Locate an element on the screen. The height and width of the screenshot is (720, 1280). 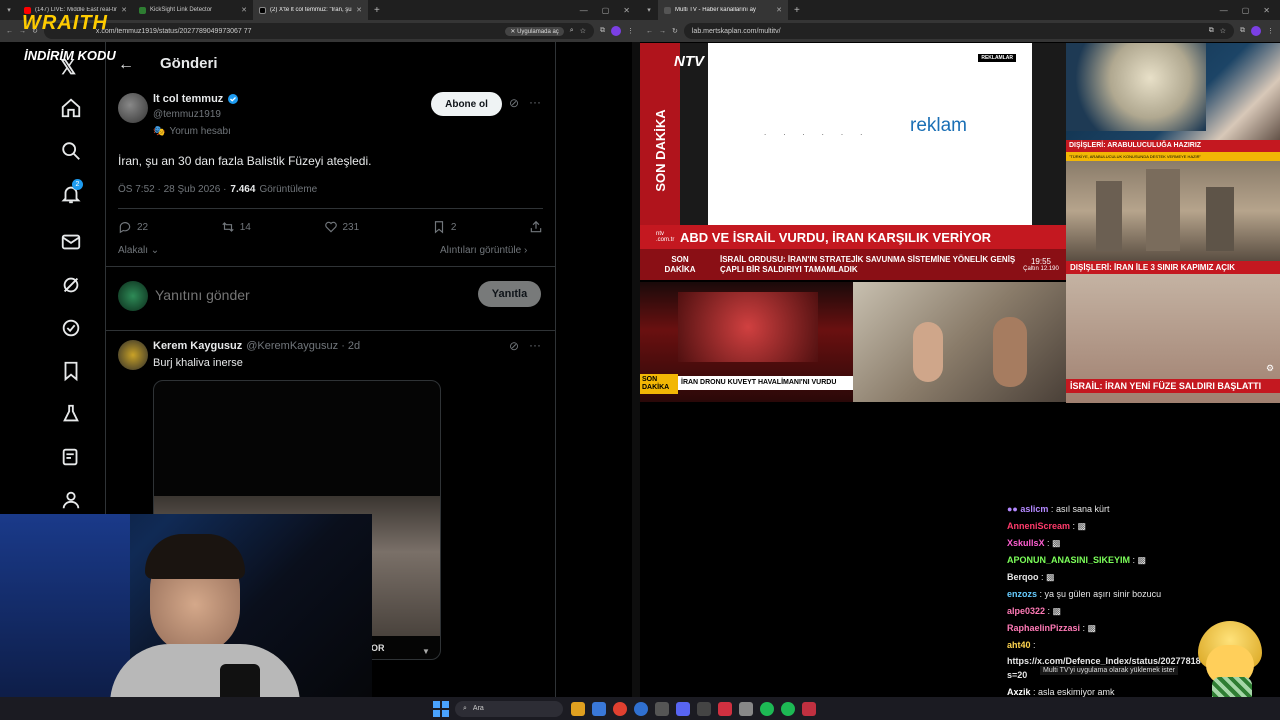
jobs-icon is located at coordinates (71, 414).